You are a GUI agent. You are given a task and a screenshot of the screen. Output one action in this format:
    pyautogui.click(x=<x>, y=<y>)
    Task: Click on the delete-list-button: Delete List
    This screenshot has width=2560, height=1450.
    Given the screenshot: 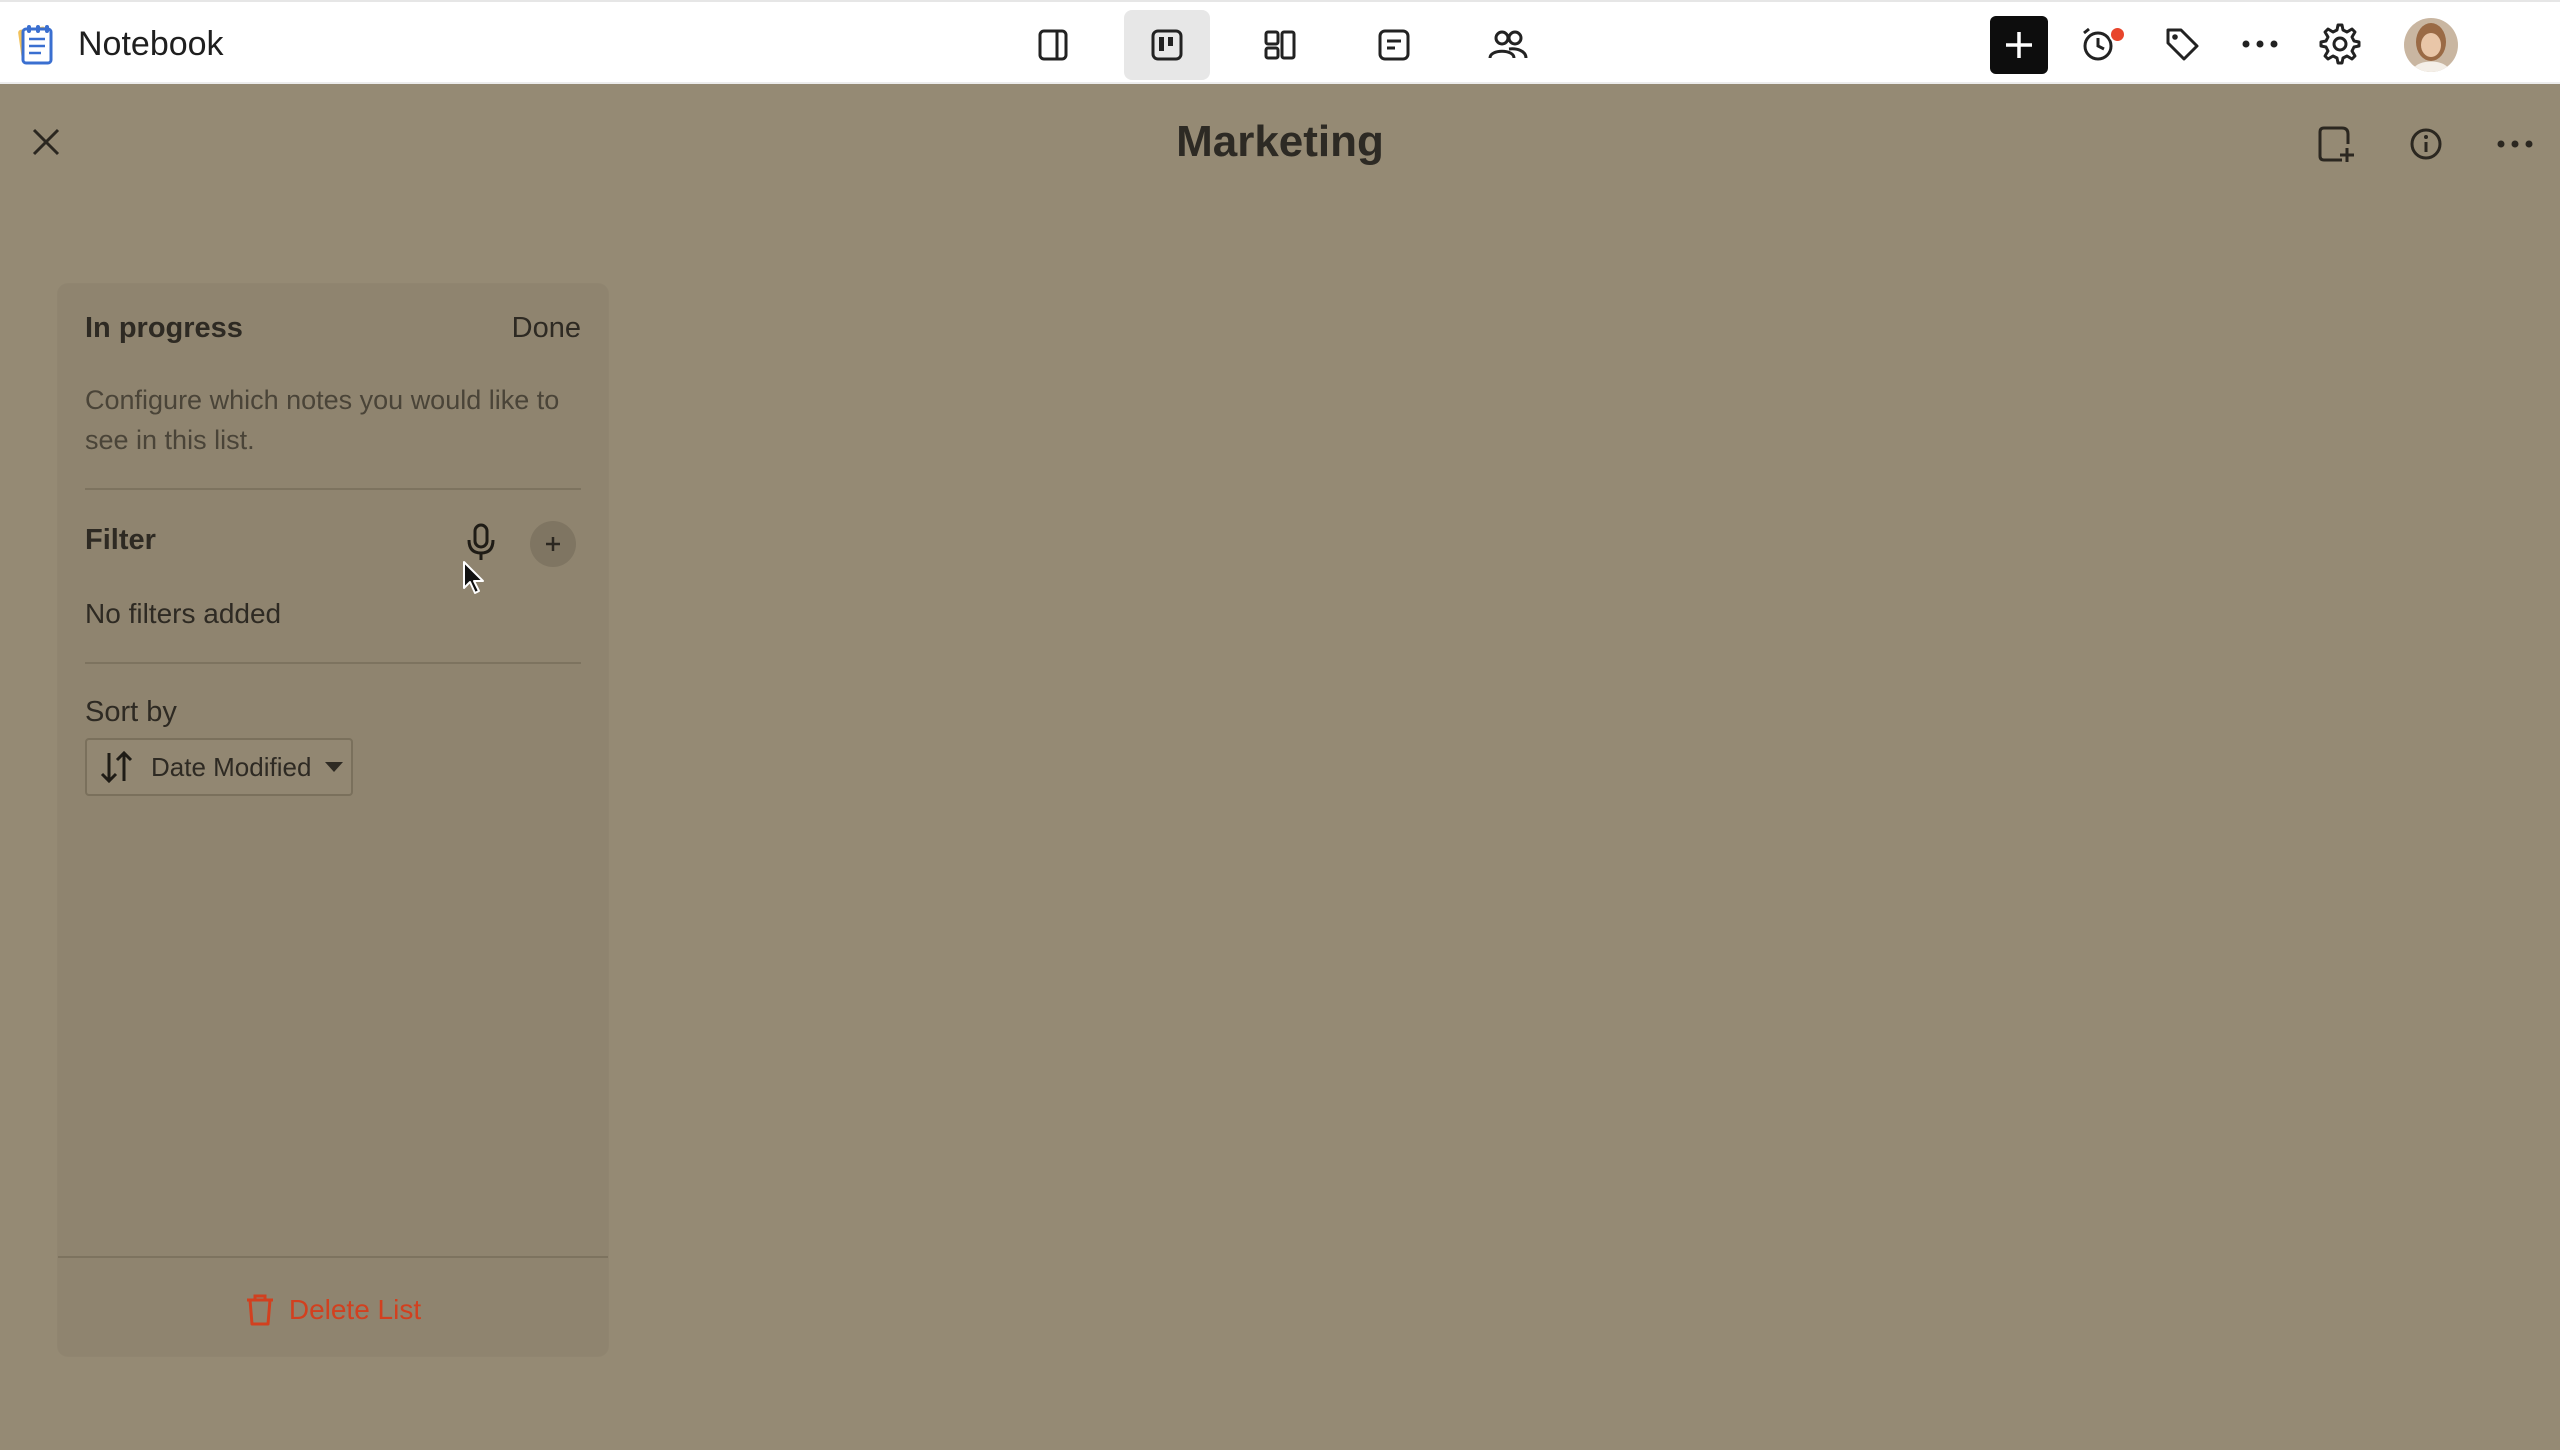 What is the action you would take?
    pyautogui.click(x=333, y=1310)
    